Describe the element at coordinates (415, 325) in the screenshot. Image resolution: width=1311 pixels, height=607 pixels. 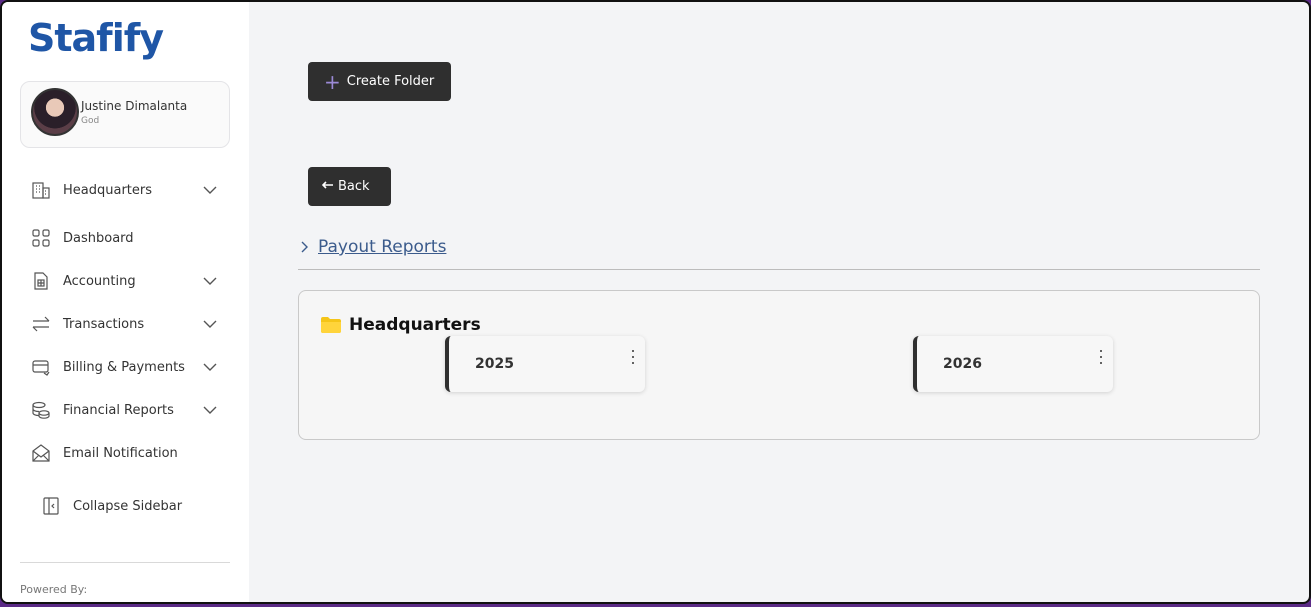
I see `folder-title-text: Headquarters` at that location.